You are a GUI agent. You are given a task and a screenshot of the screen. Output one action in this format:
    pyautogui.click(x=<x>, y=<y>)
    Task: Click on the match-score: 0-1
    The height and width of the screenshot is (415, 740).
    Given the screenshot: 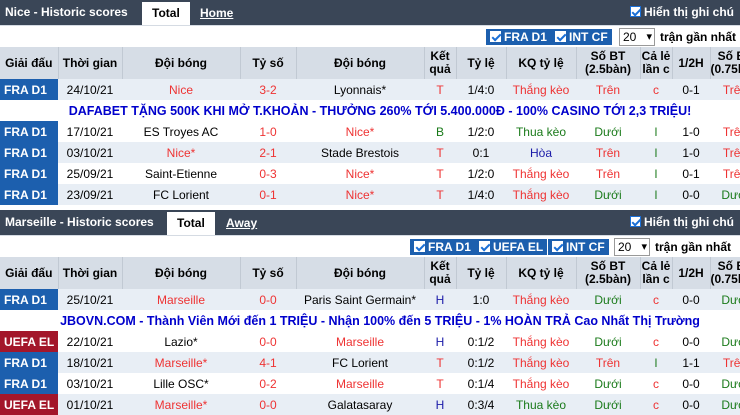 What is the action you would take?
    pyautogui.click(x=268, y=194)
    